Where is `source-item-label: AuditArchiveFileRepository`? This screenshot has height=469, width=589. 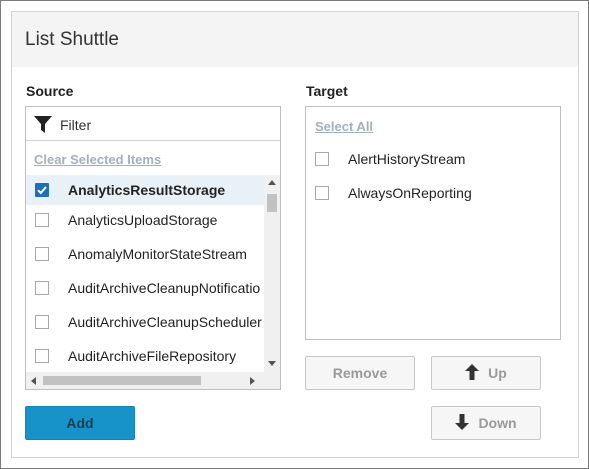
source-item-label: AuditArchiveFileRepository is located at coordinates (152, 356).